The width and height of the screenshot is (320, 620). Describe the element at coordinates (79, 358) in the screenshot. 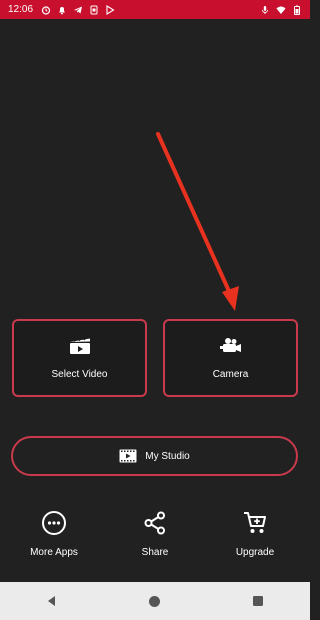

I see `select-video-button: Select Video` at that location.